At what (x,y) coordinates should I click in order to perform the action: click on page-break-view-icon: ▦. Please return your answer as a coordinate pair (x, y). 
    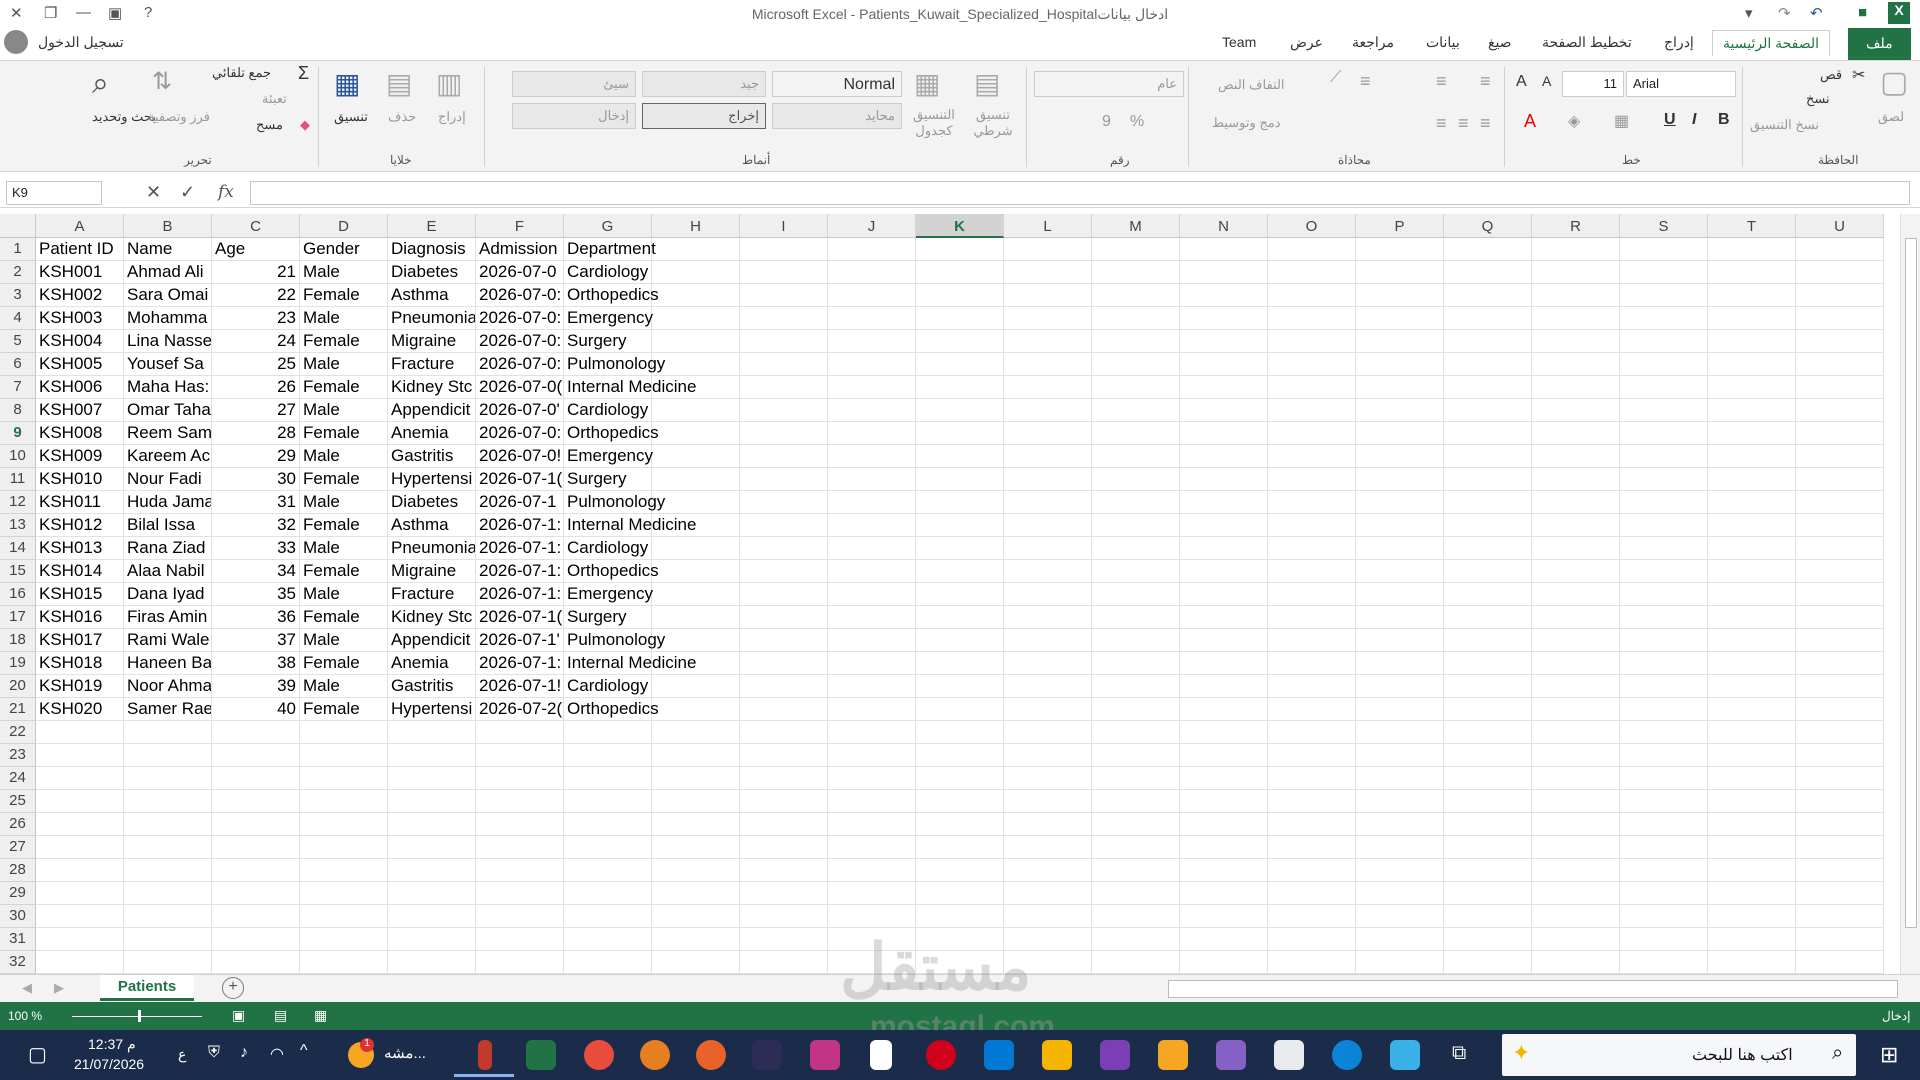
    Looking at the image, I should click on (320, 1015).